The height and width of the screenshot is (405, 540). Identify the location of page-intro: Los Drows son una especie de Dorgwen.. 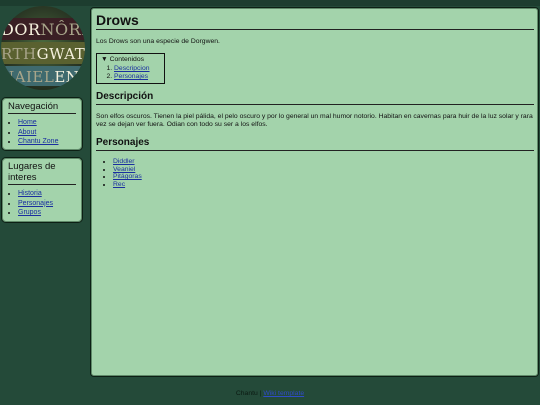
(158, 41).